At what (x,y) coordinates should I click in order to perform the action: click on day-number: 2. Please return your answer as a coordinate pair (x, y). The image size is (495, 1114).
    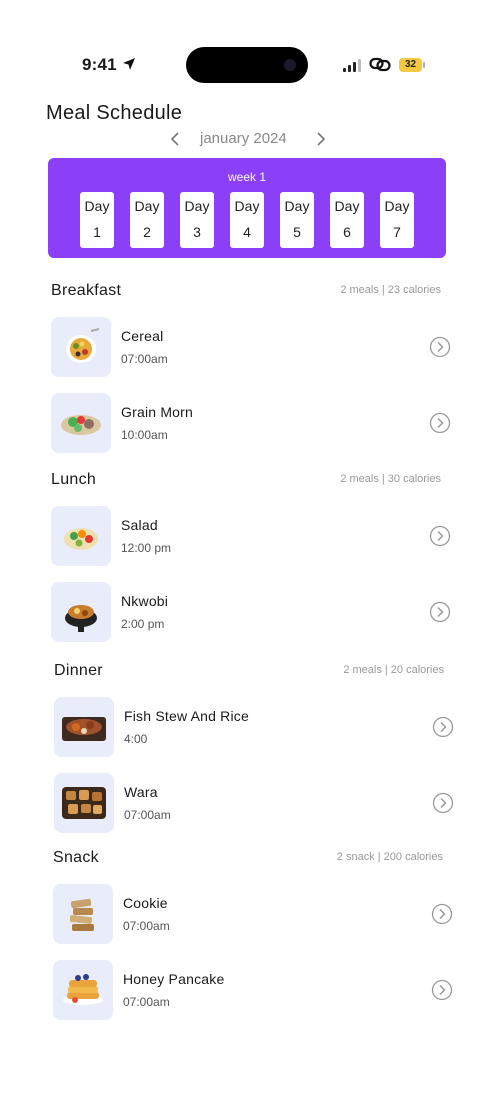
    Looking at the image, I should click on (147, 232).